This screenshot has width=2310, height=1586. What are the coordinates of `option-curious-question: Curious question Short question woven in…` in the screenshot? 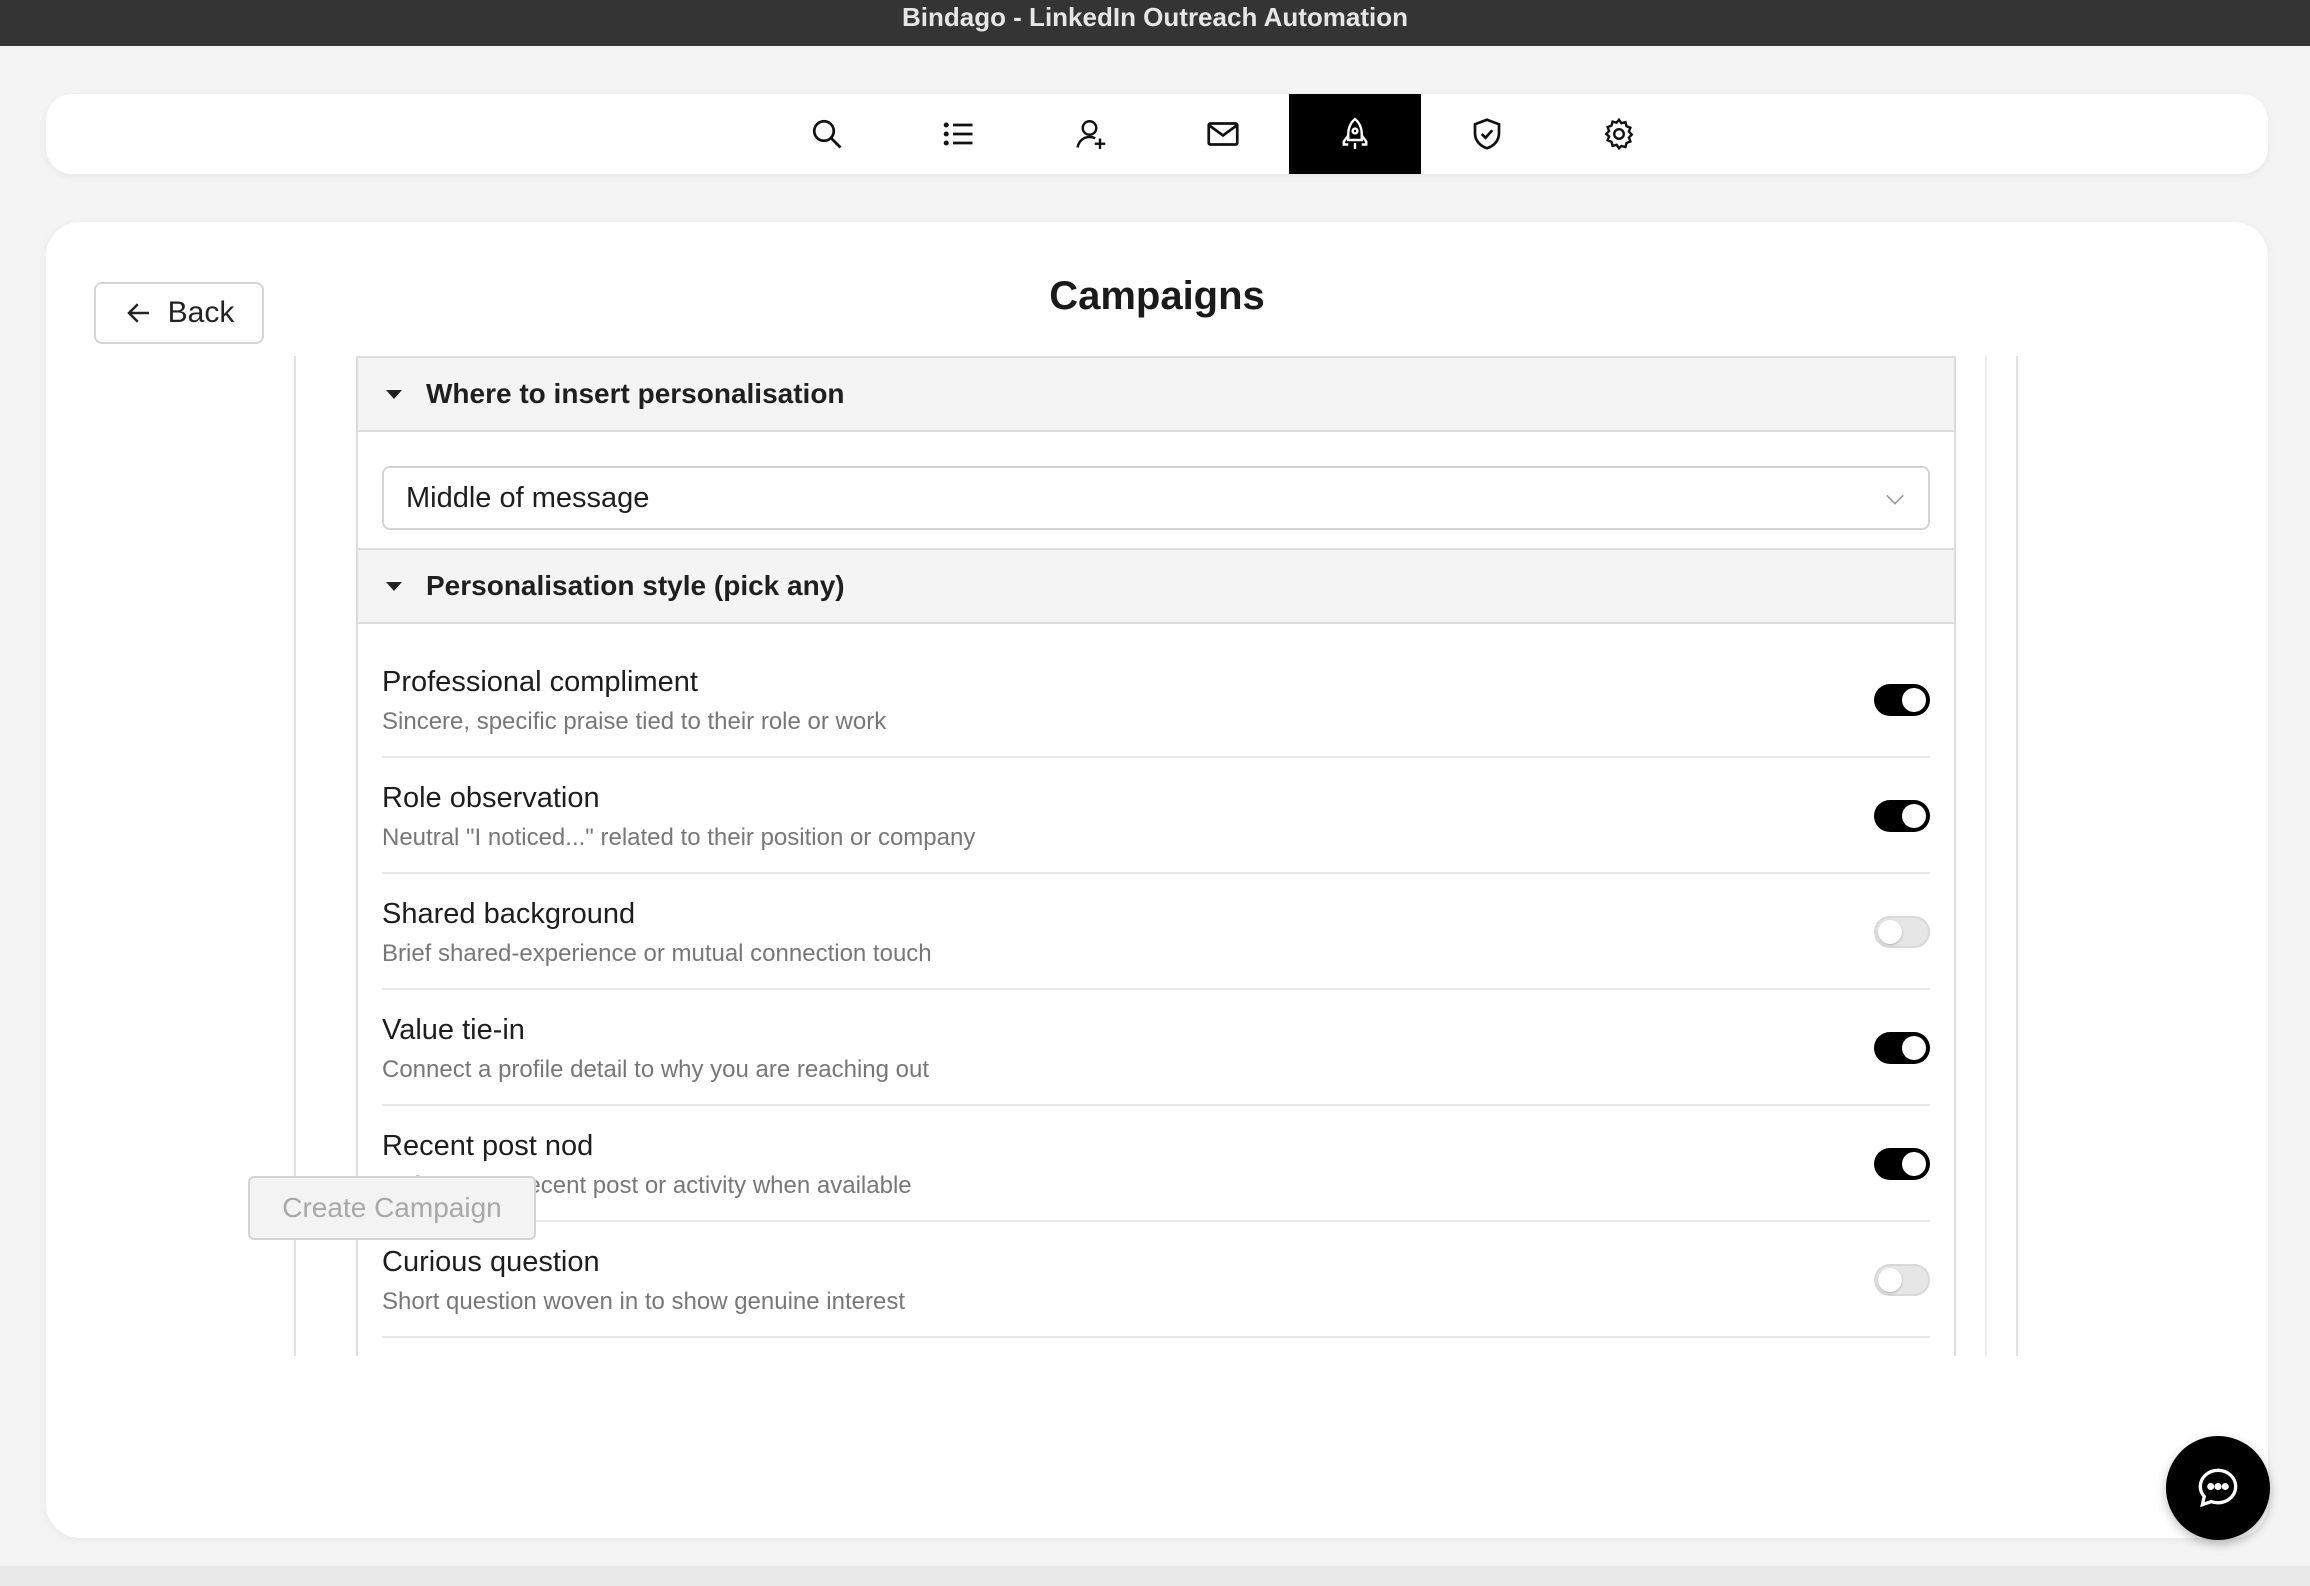 It's located at (1156, 1280).